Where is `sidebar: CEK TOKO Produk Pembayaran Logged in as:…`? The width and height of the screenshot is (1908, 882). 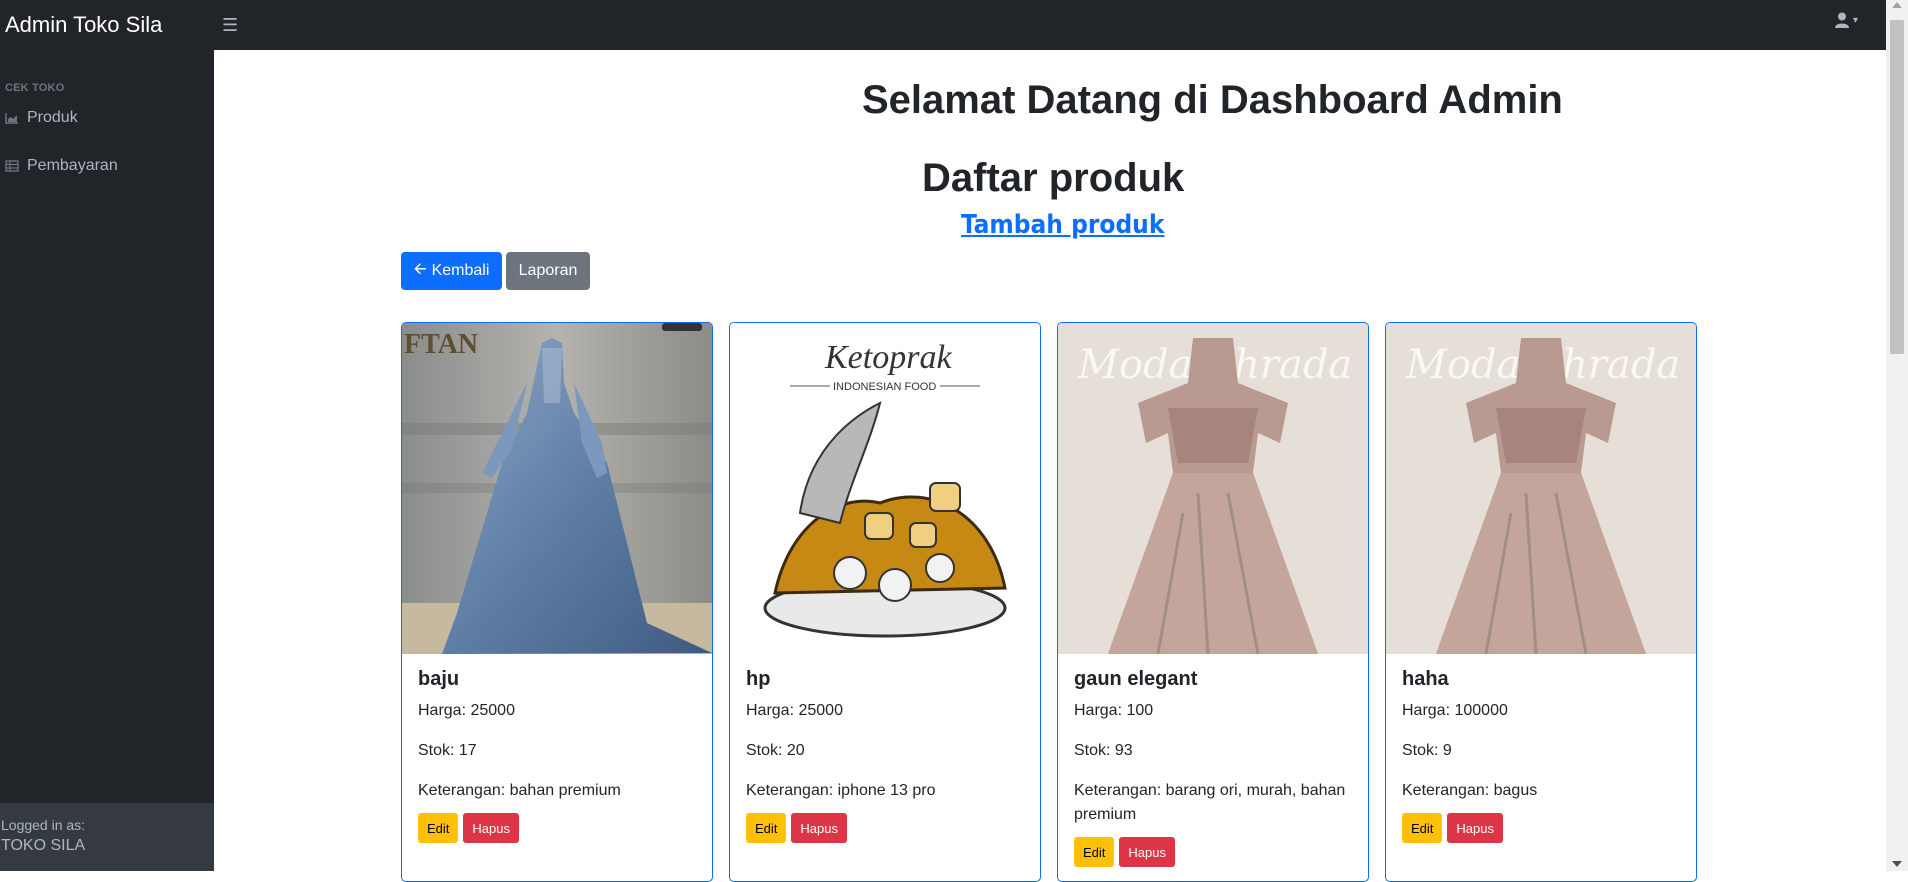
sidebar: CEK TOKO Produk Pembayaran Logged in as:… is located at coordinates (107, 460).